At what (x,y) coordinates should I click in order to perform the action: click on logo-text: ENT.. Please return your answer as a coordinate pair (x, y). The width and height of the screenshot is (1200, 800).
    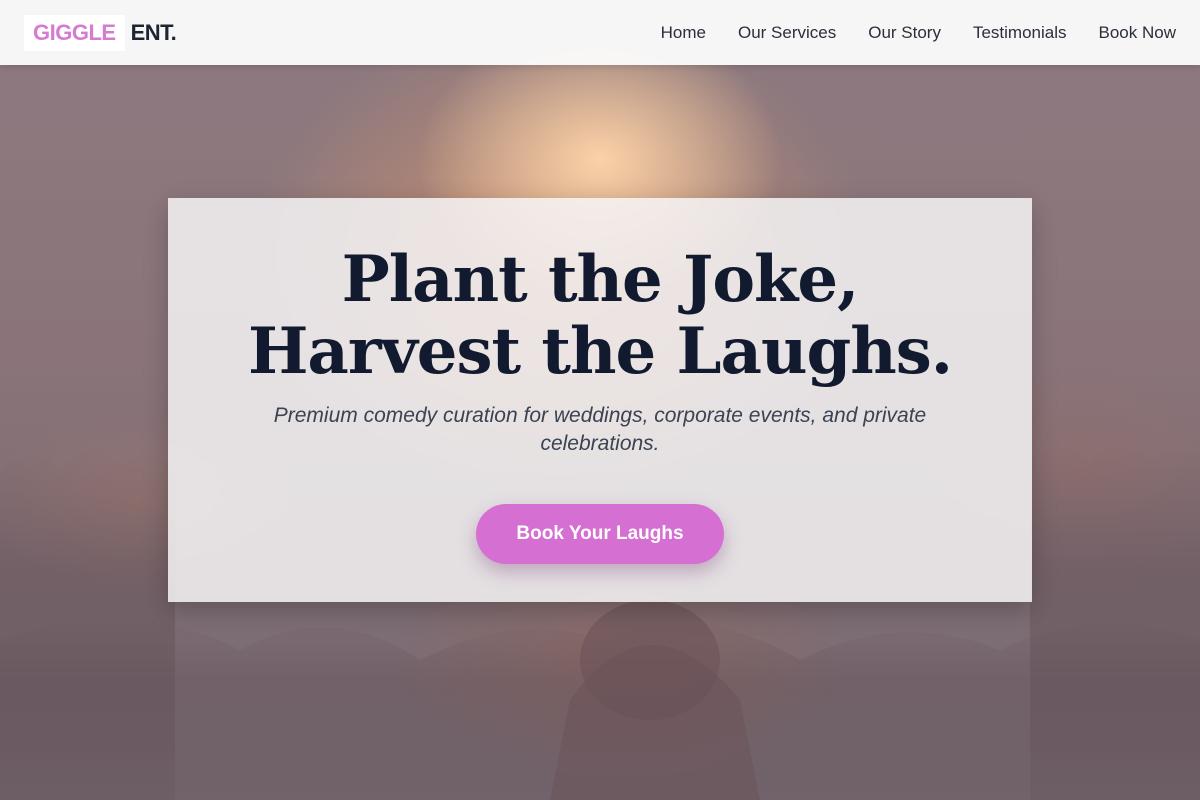
    Looking at the image, I should click on (153, 32).